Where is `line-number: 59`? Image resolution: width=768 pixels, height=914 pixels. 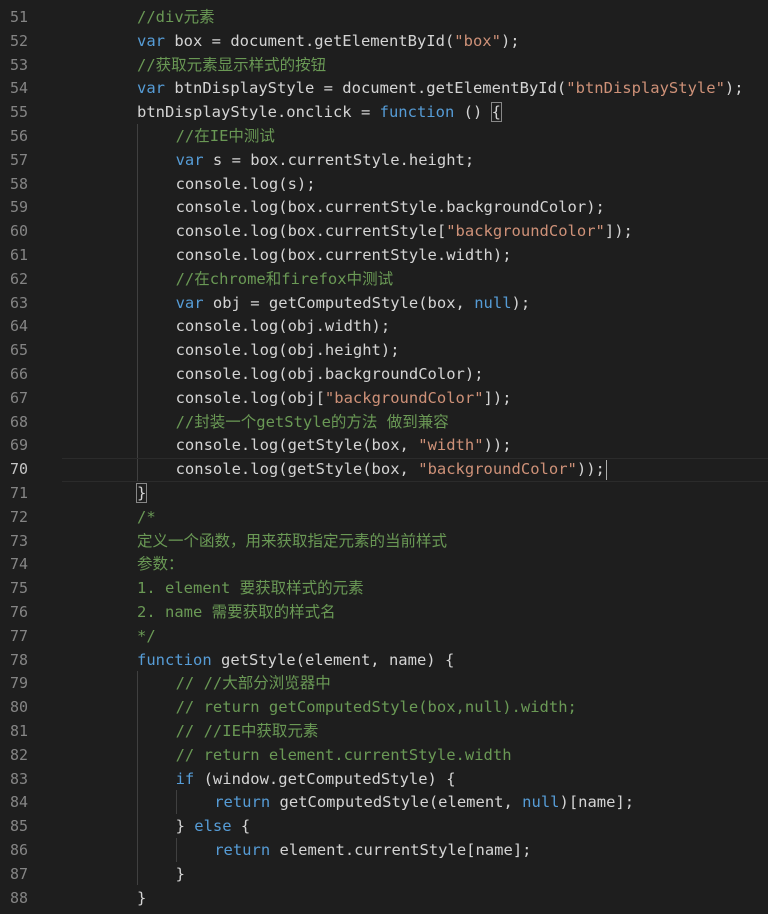 line-number: 59 is located at coordinates (18, 207).